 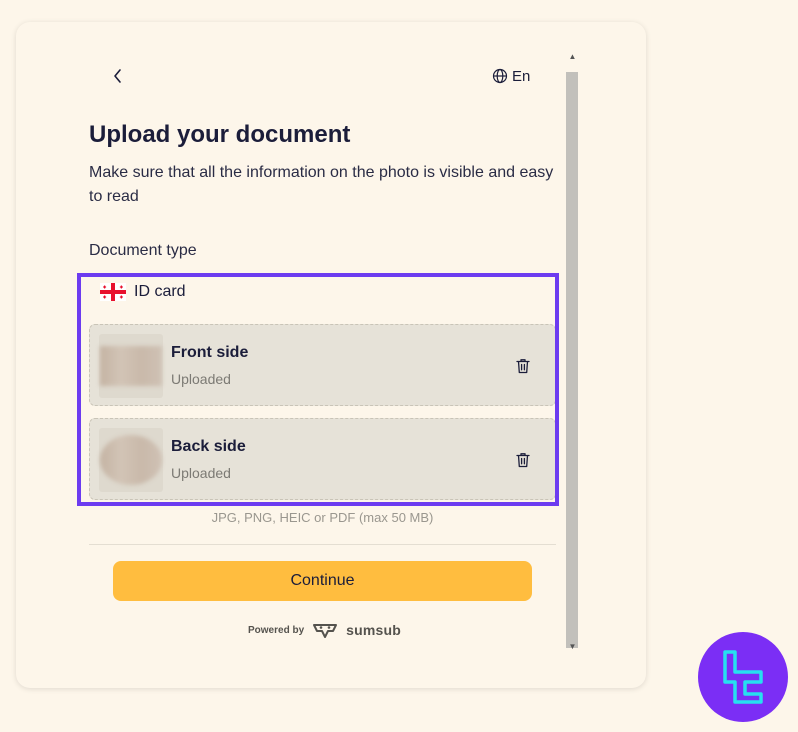 I want to click on brand-logo-icon, so click(x=743, y=677).